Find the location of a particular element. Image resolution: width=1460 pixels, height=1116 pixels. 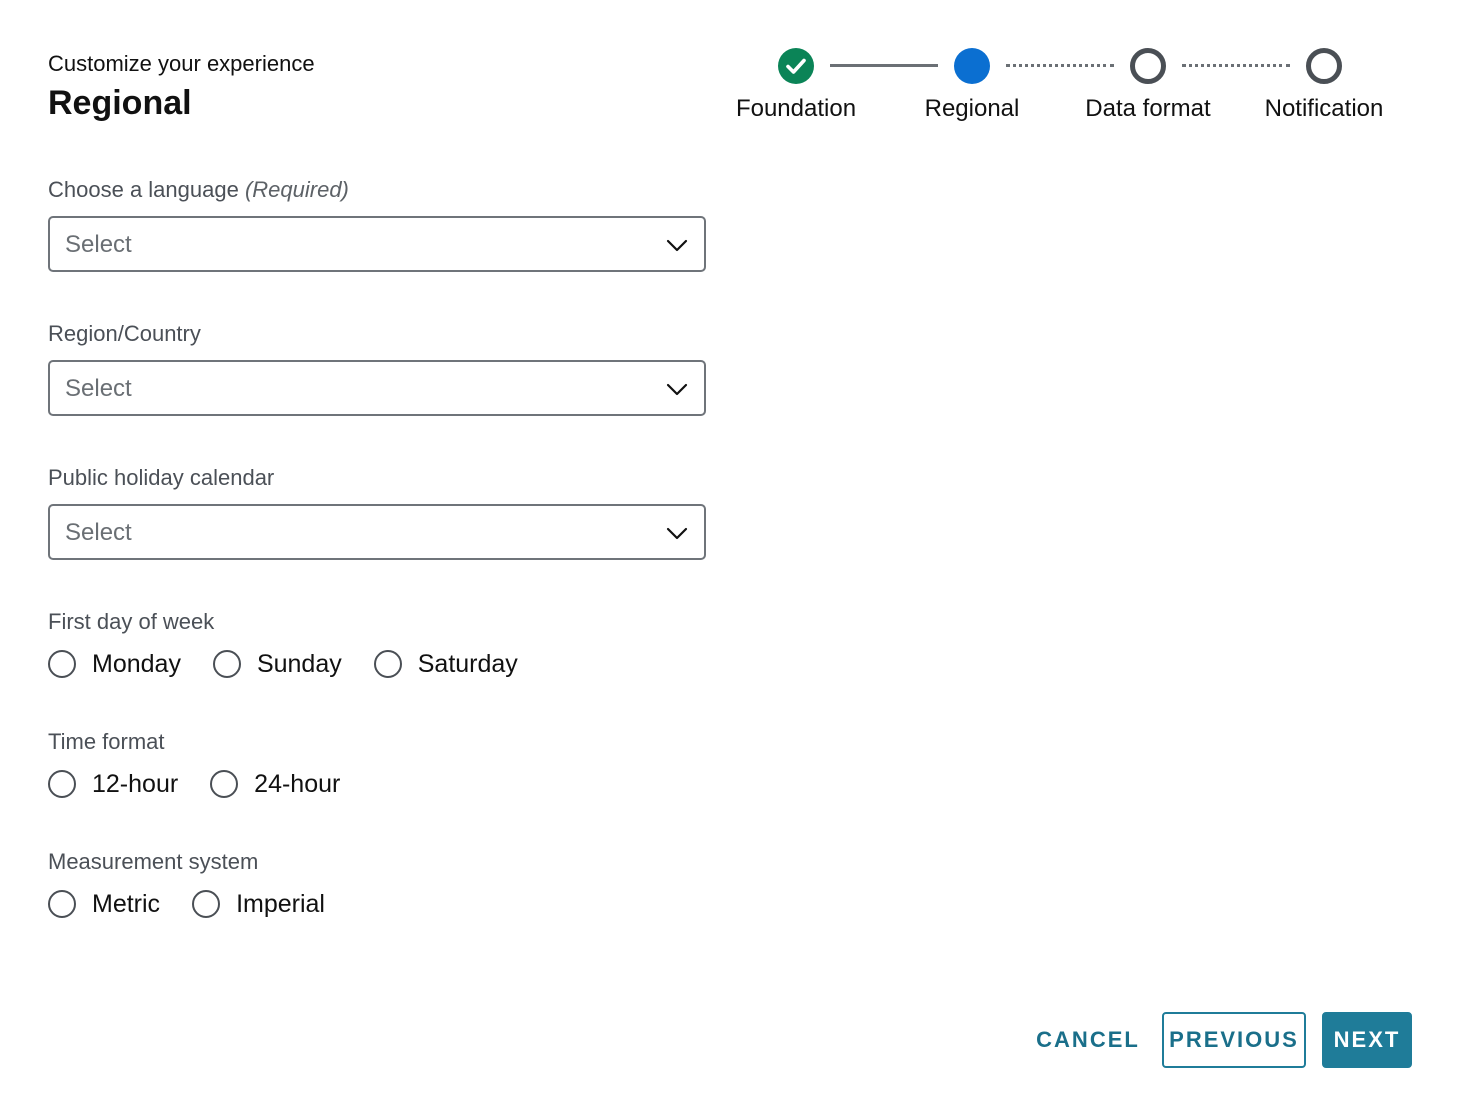

radio-sunday: Sunday is located at coordinates (277, 664).